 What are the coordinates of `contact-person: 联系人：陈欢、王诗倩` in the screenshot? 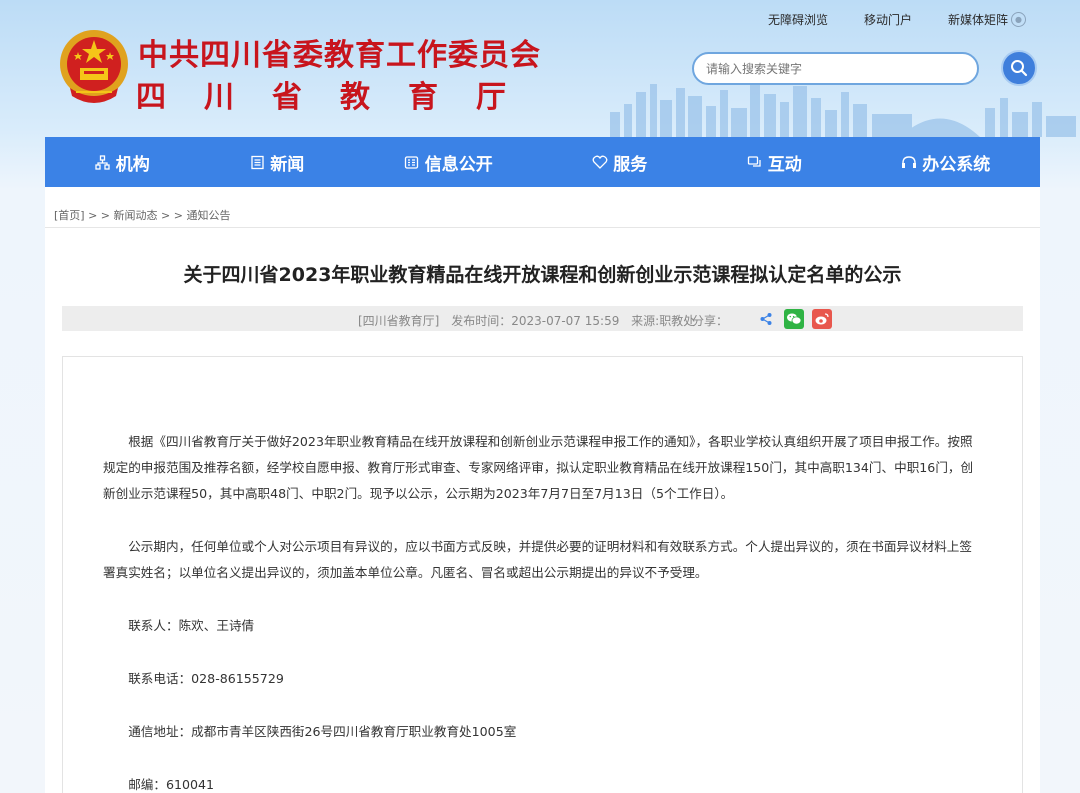 It's located at (191, 625).